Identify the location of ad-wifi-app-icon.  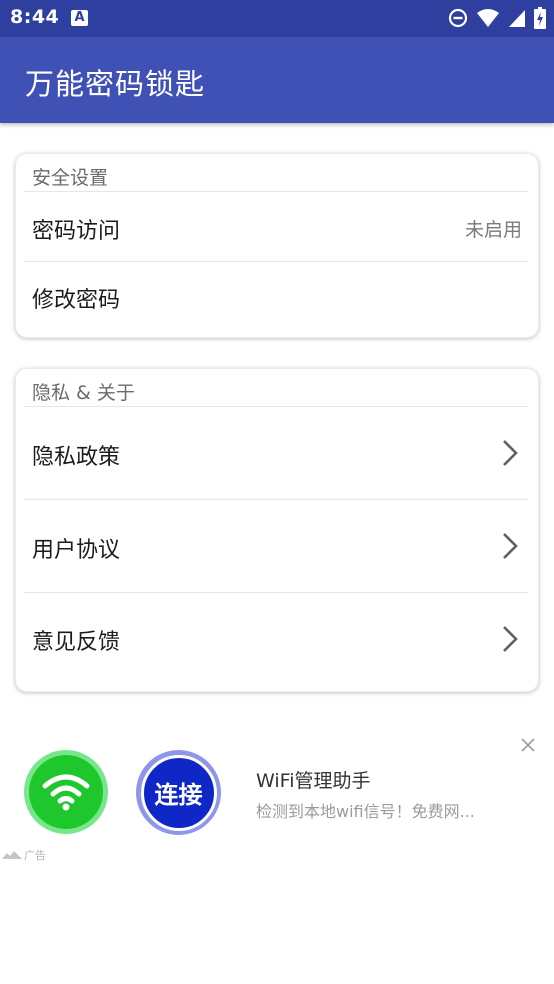
(66, 792).